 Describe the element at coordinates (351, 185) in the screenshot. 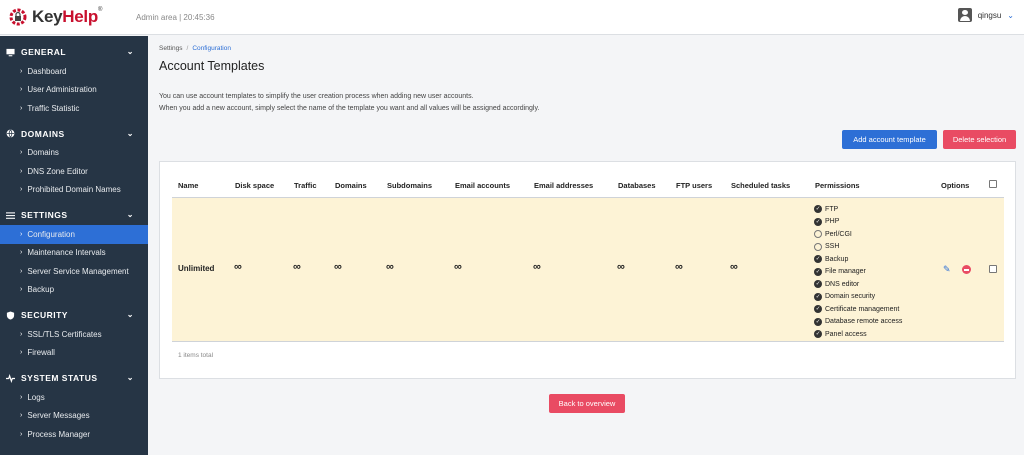

I see `col-domains: Domains` at that location.